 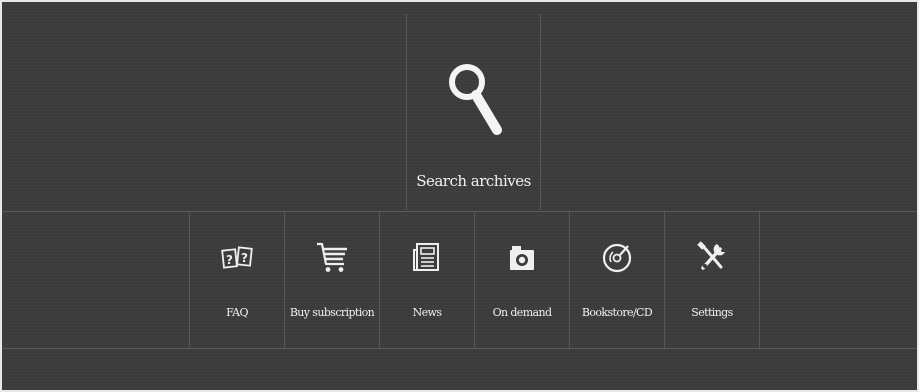 I want to click on nav-item-on-demand-label: On demand, so click(x=522, y=312).